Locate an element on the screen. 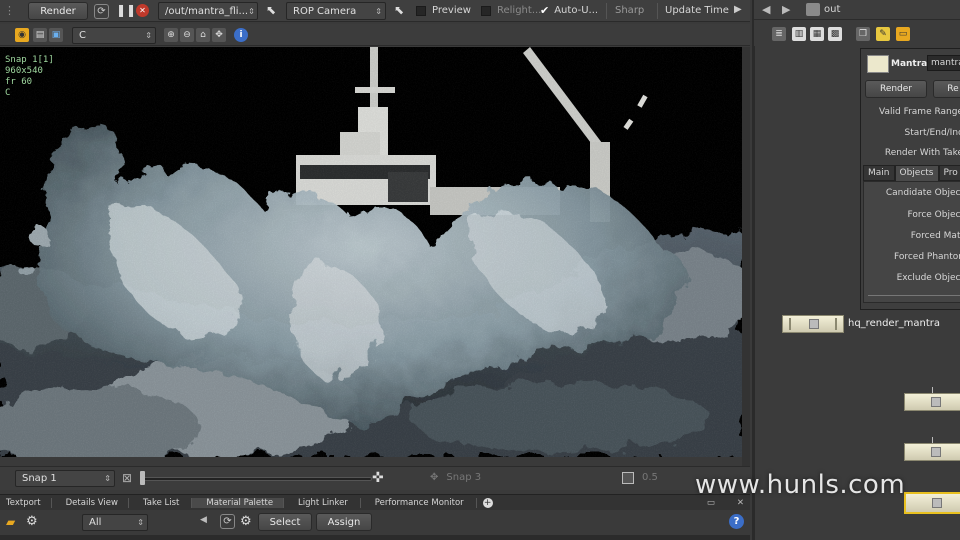 The height and width of the screenshot is (540, 960). sharp-label: Sharp is located at coordinates (629, 10).